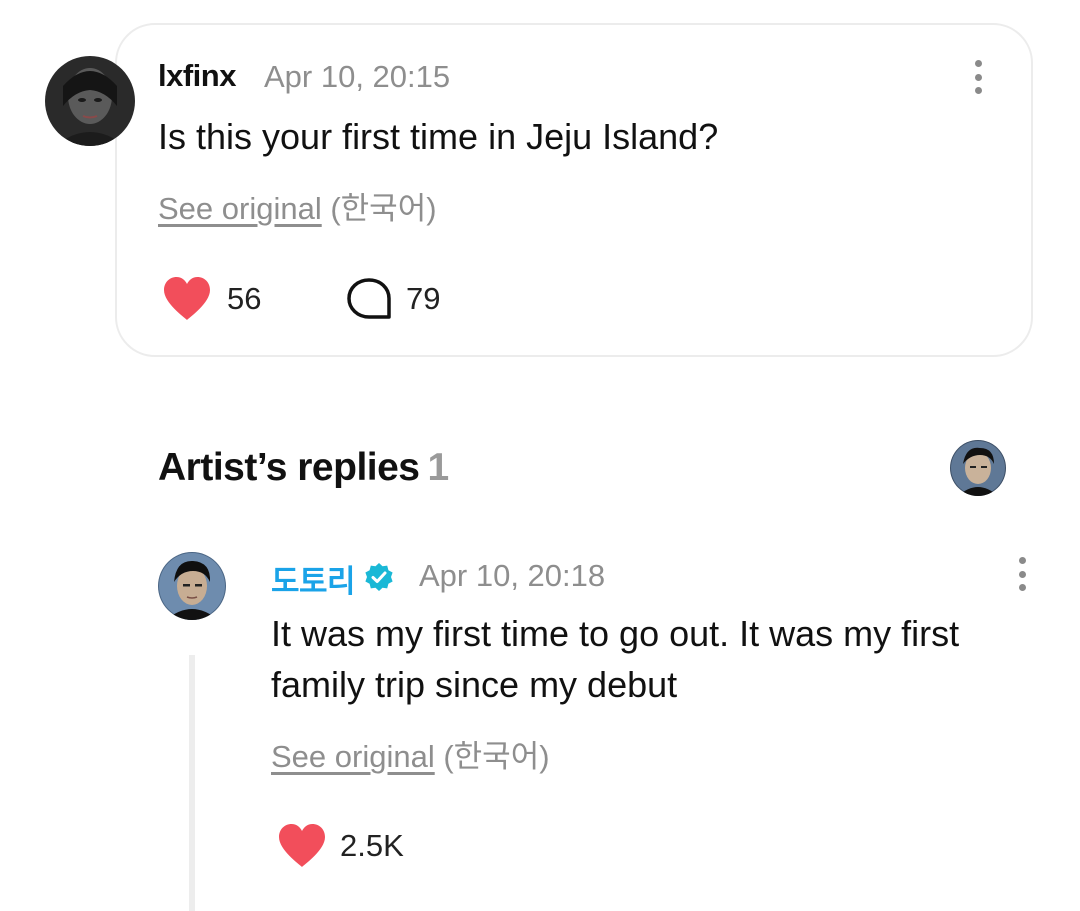  I want to click on reply-button: 79, so click(393, 299).